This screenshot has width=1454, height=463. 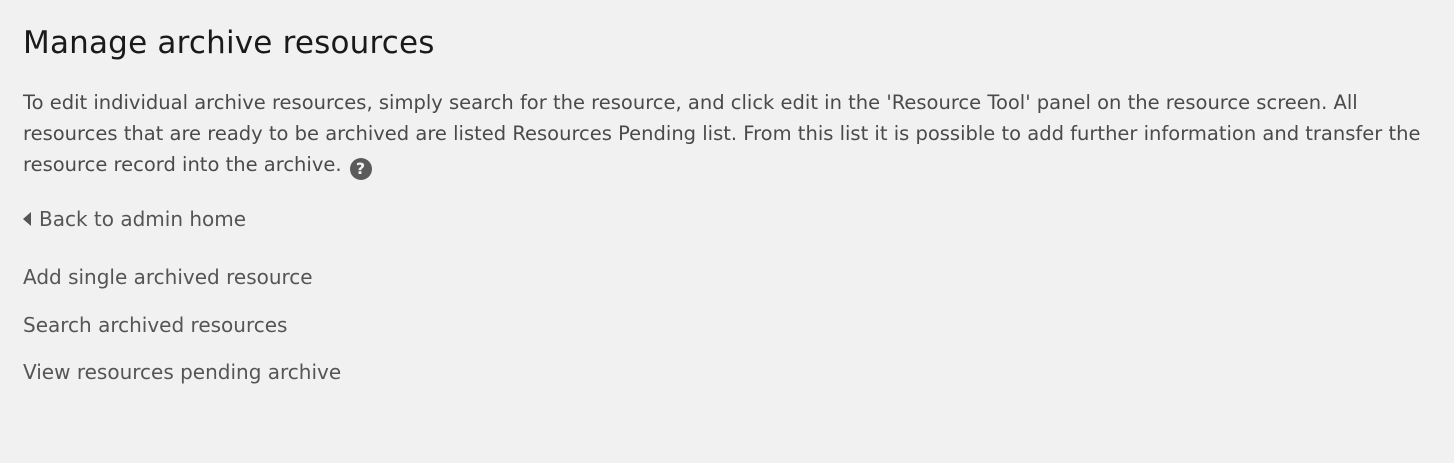 What do you see at coordinates (727, 219) in the screenshot?
I see `back-to-admin-home-link: Back to admin home` at bounding box center [727, 219].